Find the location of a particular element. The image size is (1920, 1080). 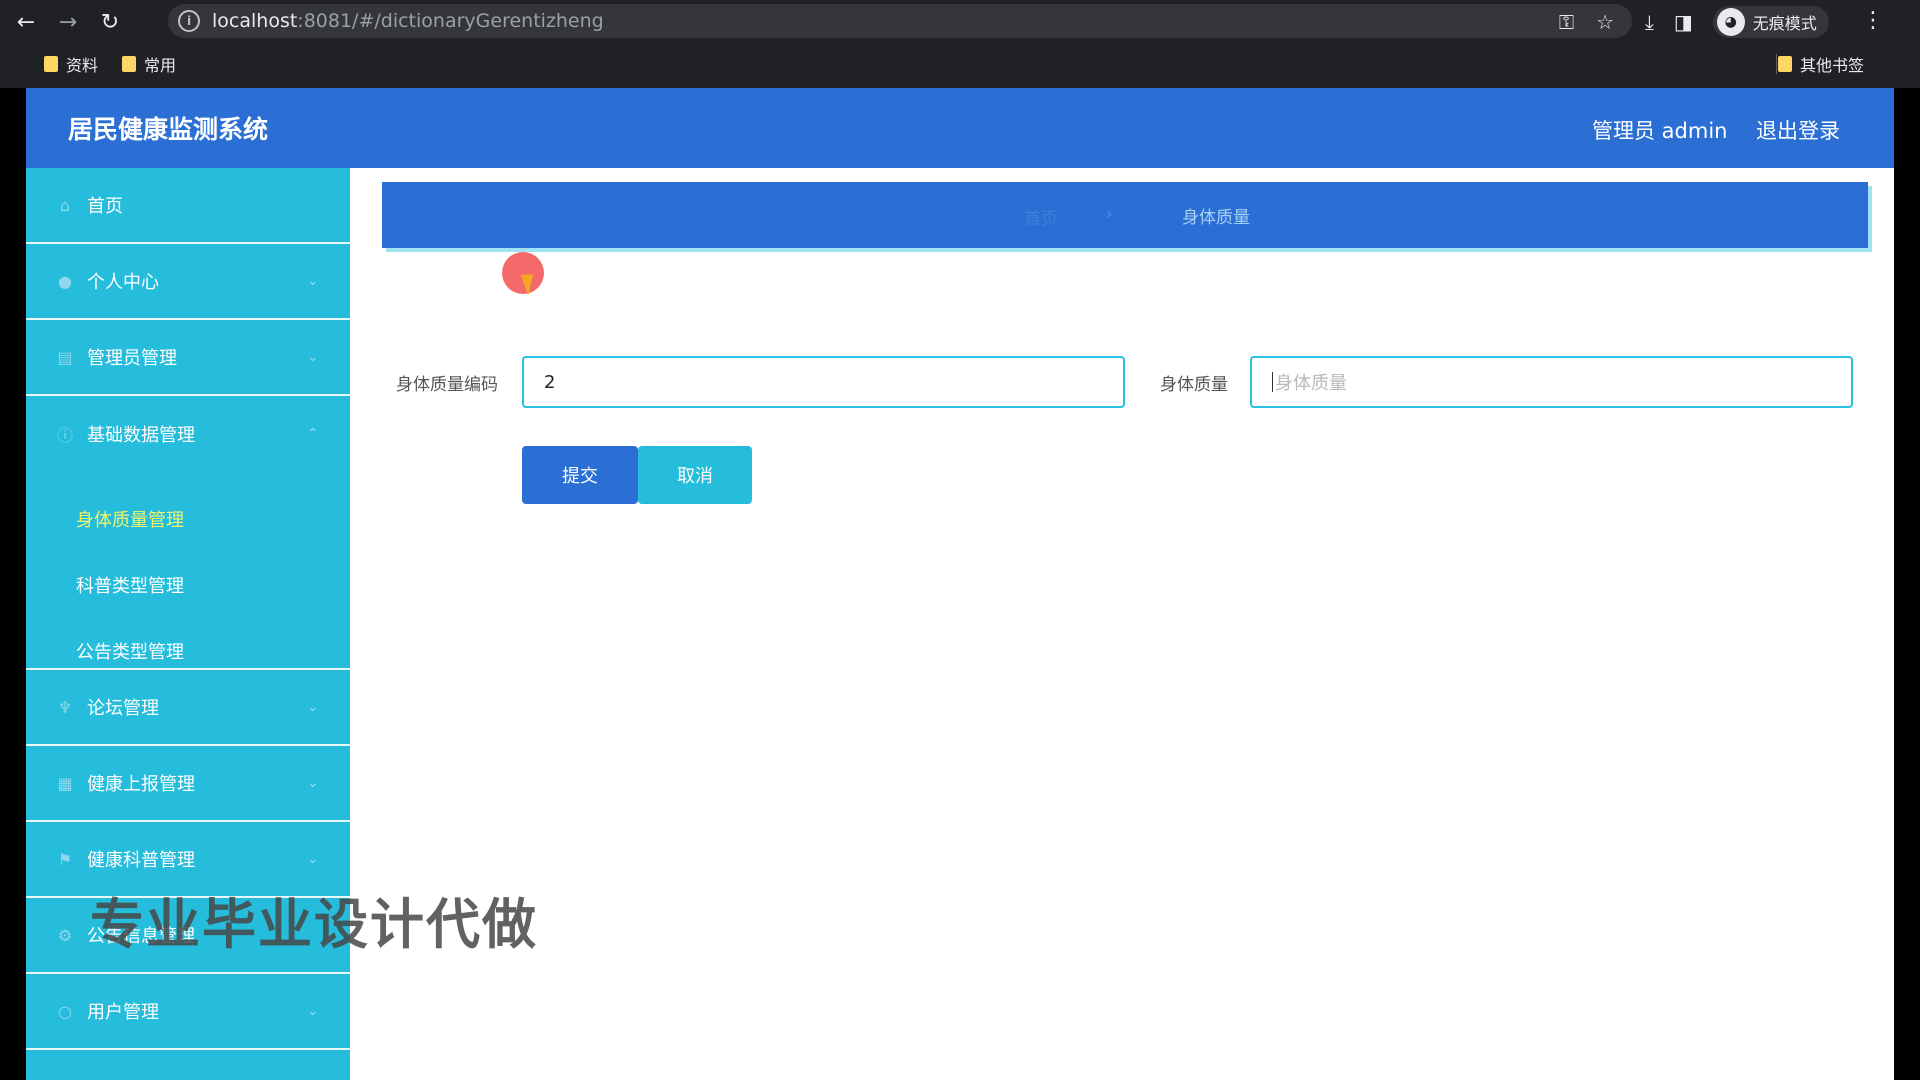

cancel-button: 取消 is located at coordinates (695, 475).